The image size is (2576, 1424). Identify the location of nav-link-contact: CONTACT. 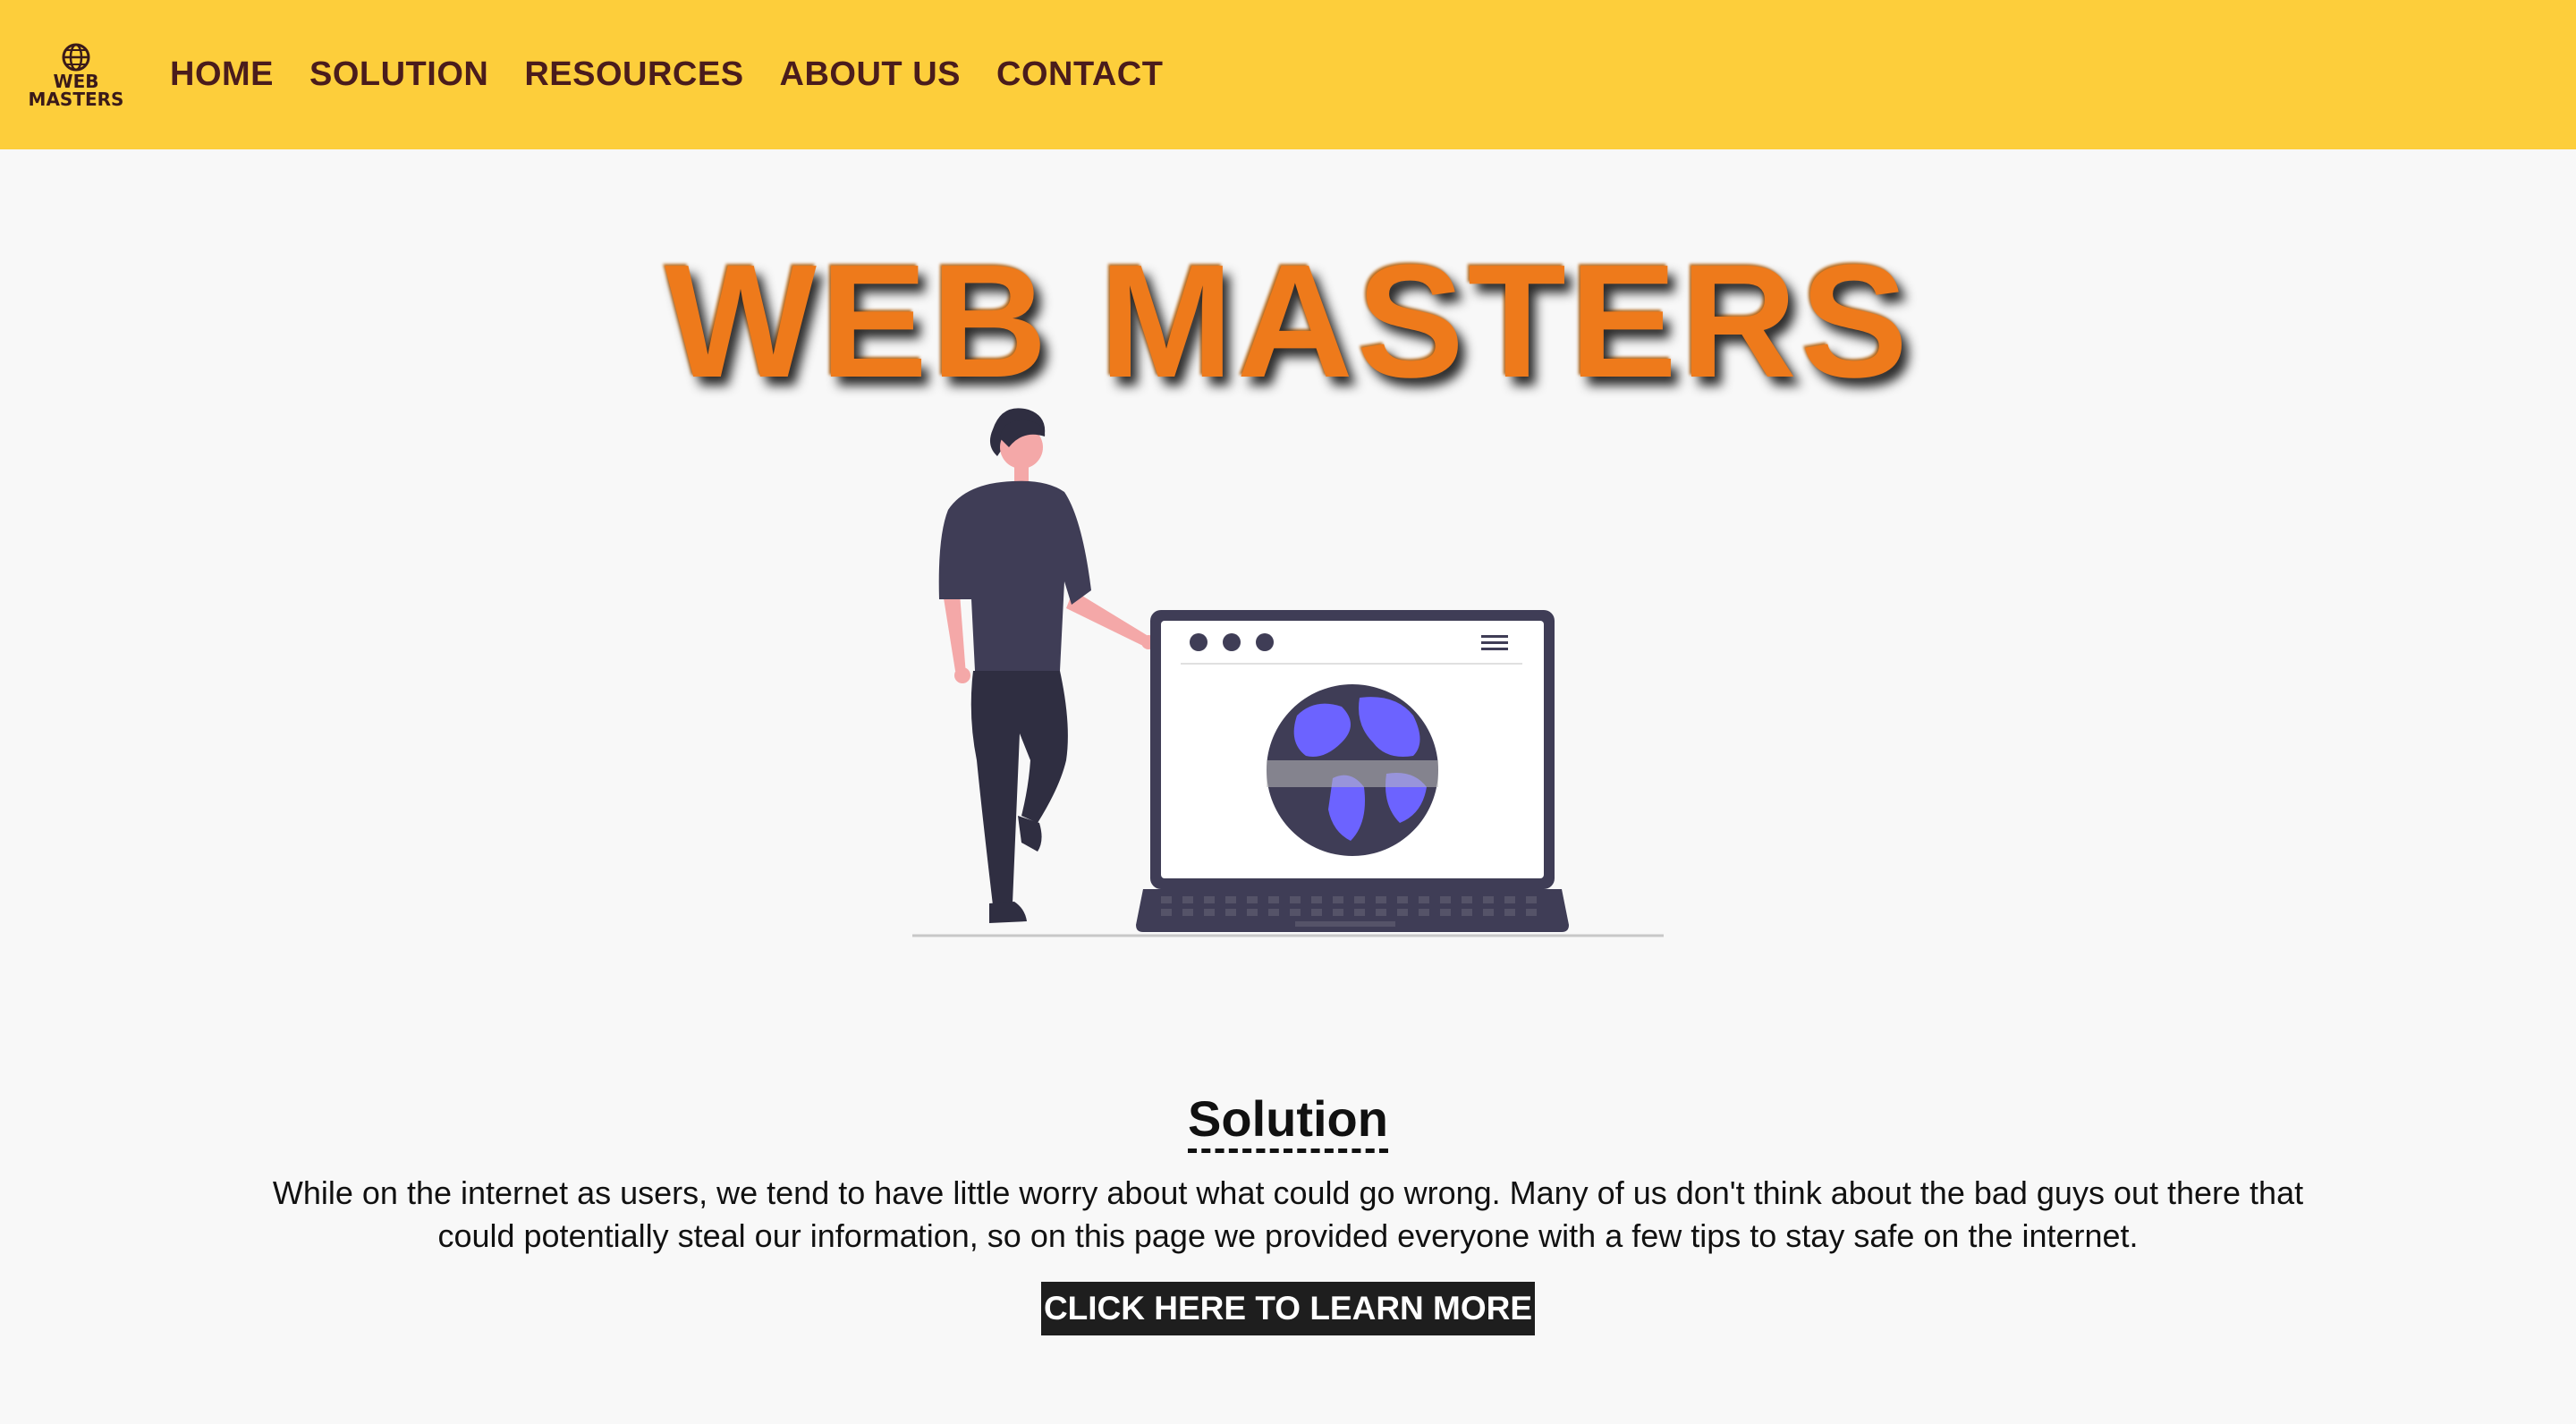
(1079, 74).